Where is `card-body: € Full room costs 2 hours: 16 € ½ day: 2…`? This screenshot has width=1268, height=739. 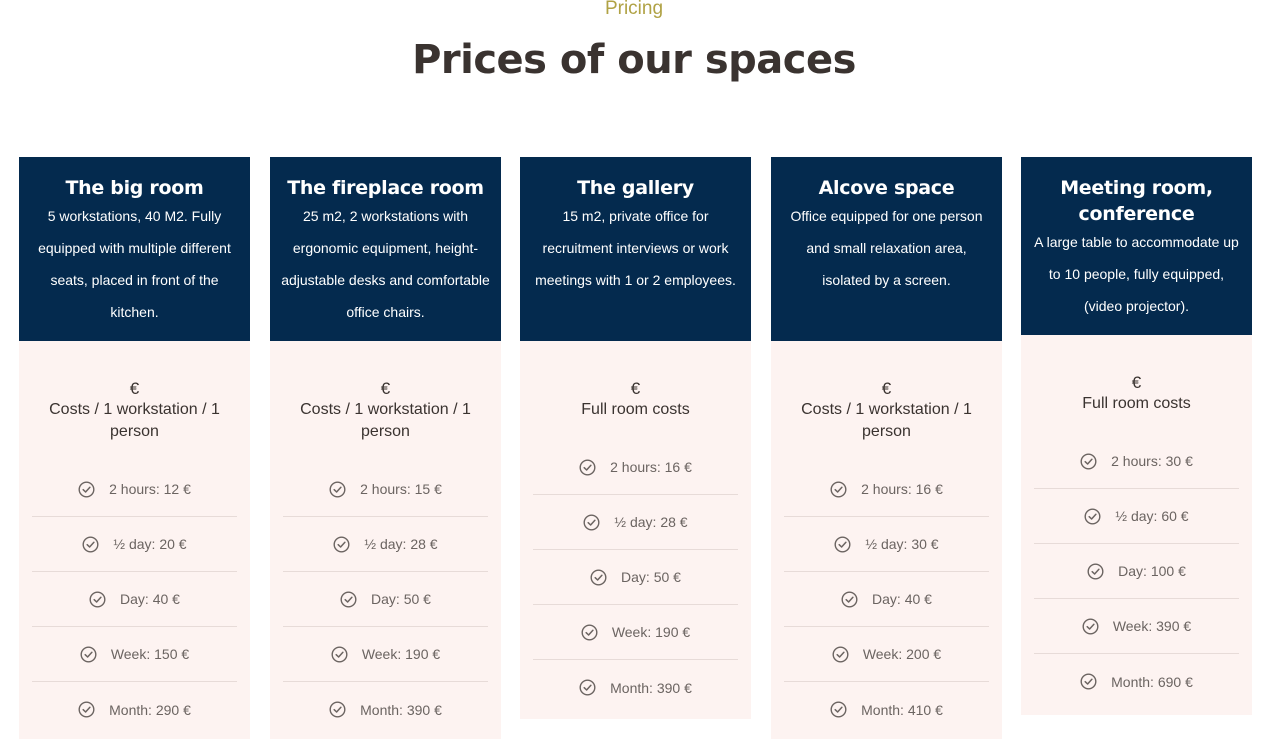
card-body: € Full room costs 2 hours: 16 € ½ day: 2… is located at coordinates (635, 530).